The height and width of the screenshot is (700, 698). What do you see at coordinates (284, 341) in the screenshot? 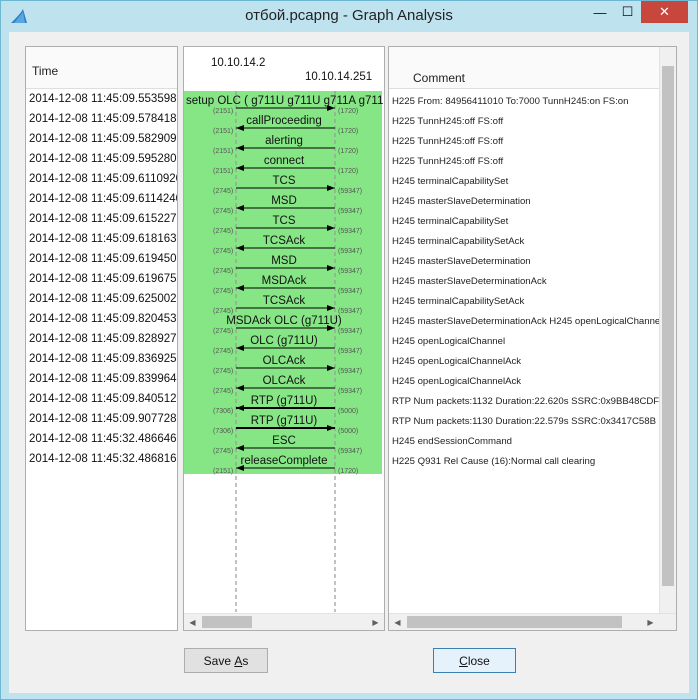
I see `flow-label: OLC (g711U)` at bounding box center [284, 341].